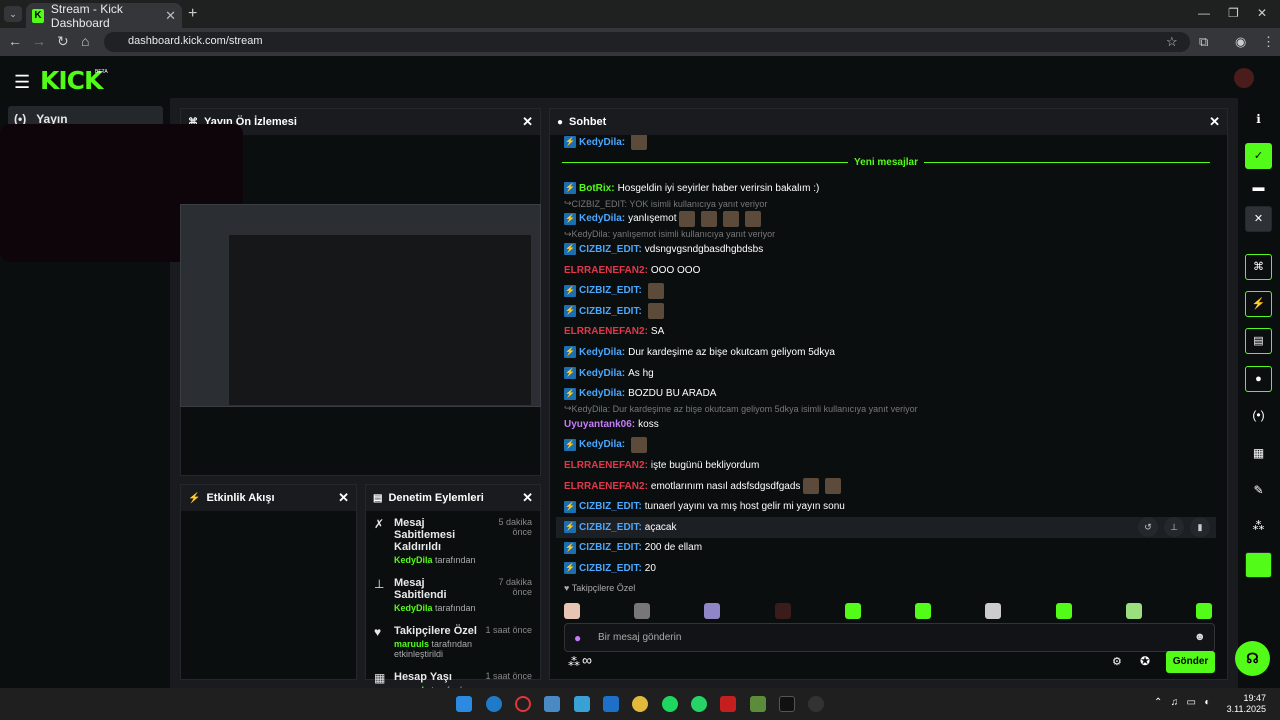 The width and height of the screenshot is (1280, 720). What do you see at coordinates (699, 704) in the screenshot?
I see `whatsapp-icon` at bounding box center [699, 704].